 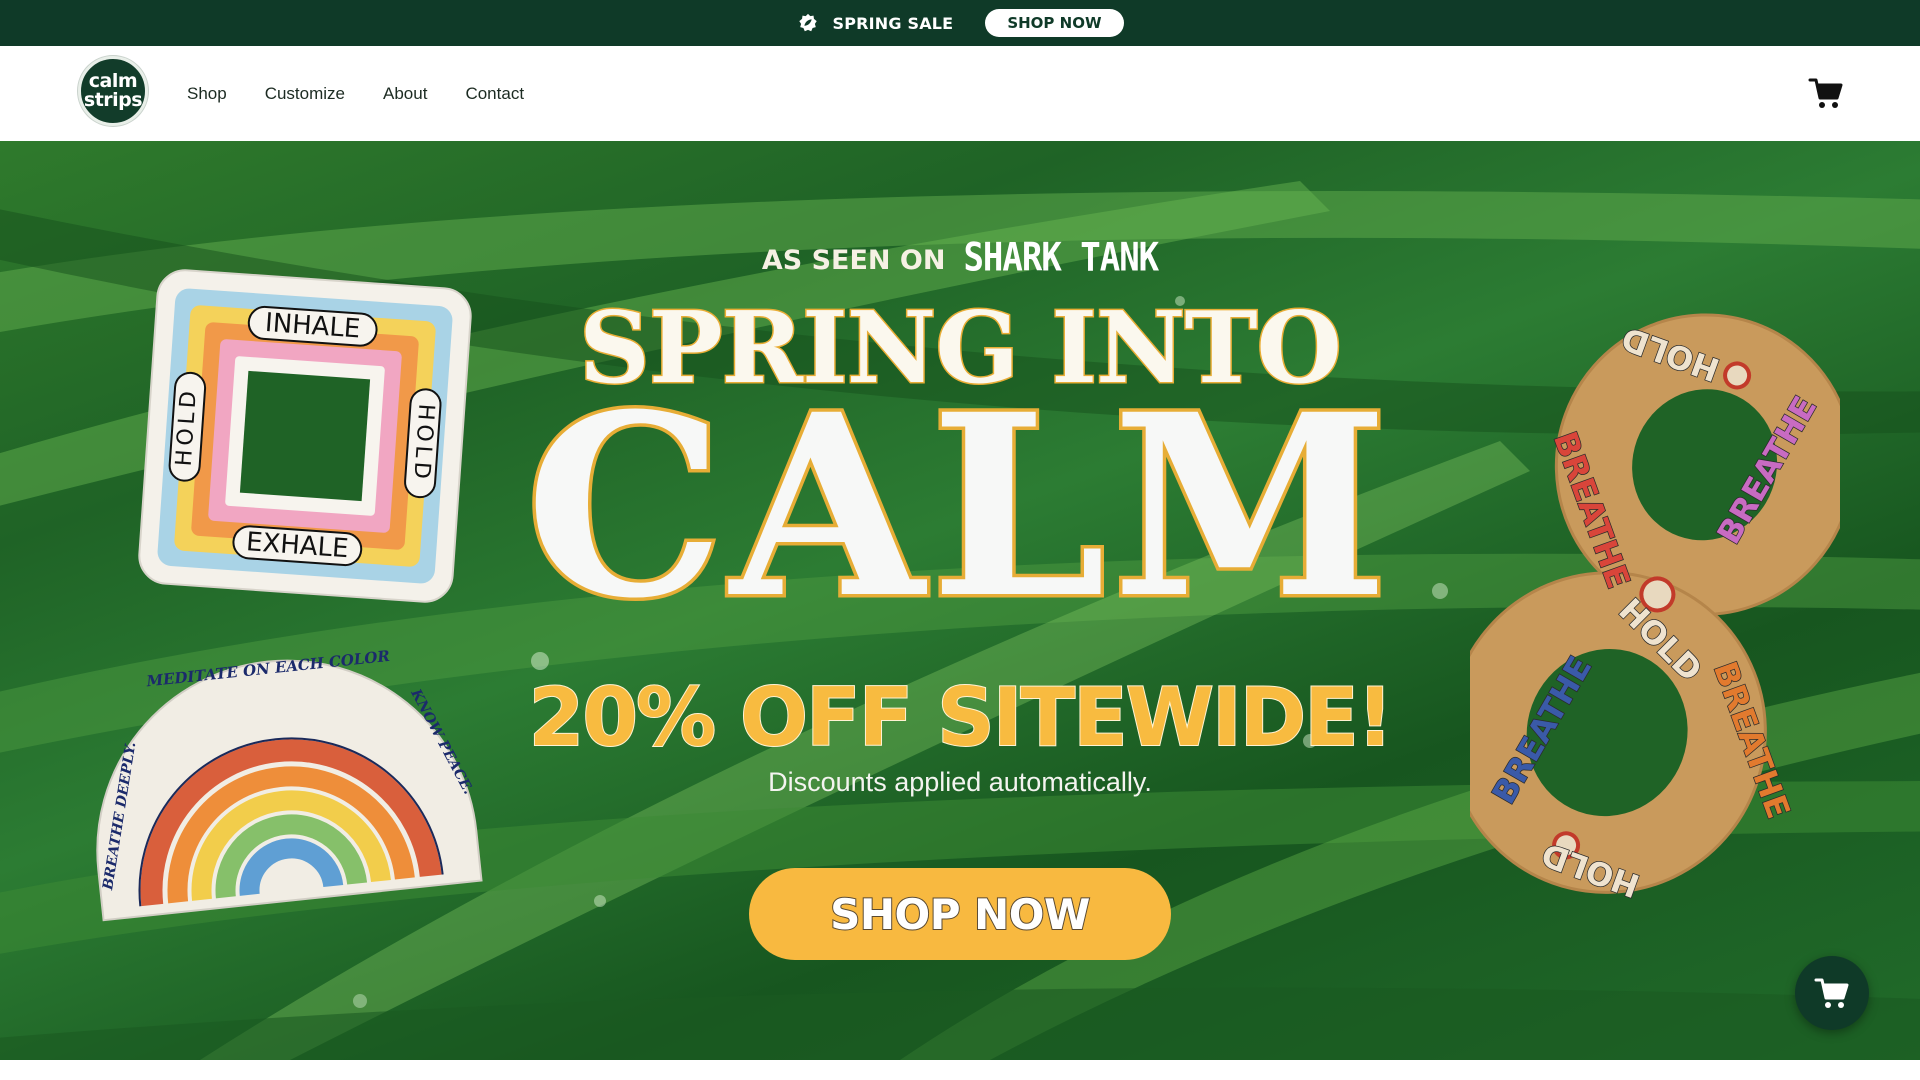 What do you see at coordinates (960, 93) in the screenshot?
I see `main-nav: calm strips Shop Customize About Contact` at bounding box center [960, 93].